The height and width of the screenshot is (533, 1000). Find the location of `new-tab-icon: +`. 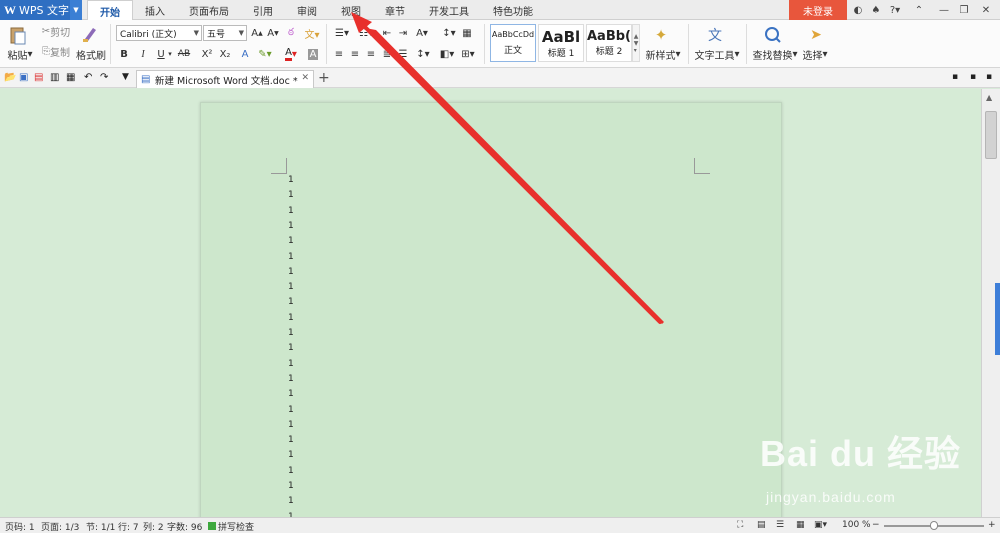

new-tab-icon: + is located at coordinates (324, 78).